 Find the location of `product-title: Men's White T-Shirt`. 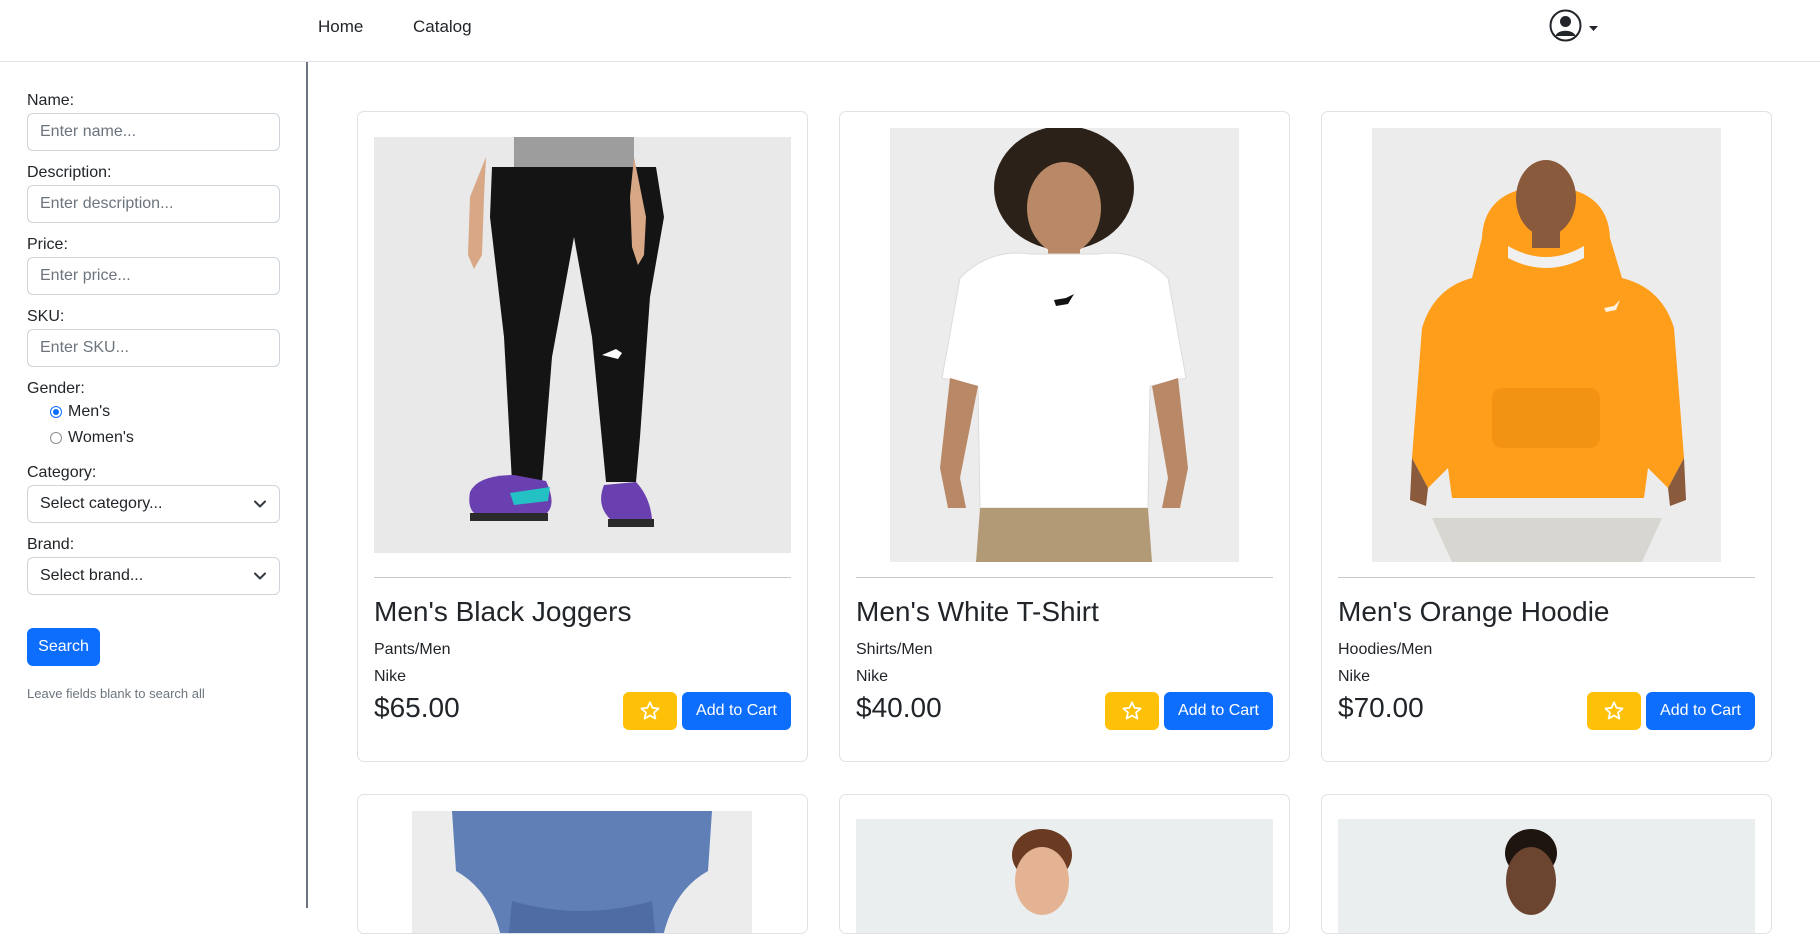

product-title: Men's White T-Shirt is located at coordinates (977, 611).